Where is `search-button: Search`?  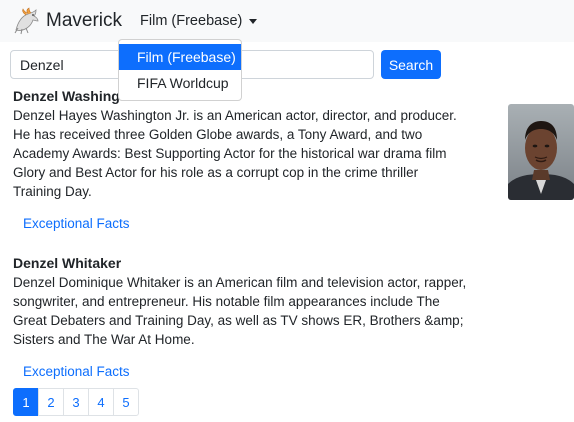
search-button: Search is located at coordinates (411, 64).